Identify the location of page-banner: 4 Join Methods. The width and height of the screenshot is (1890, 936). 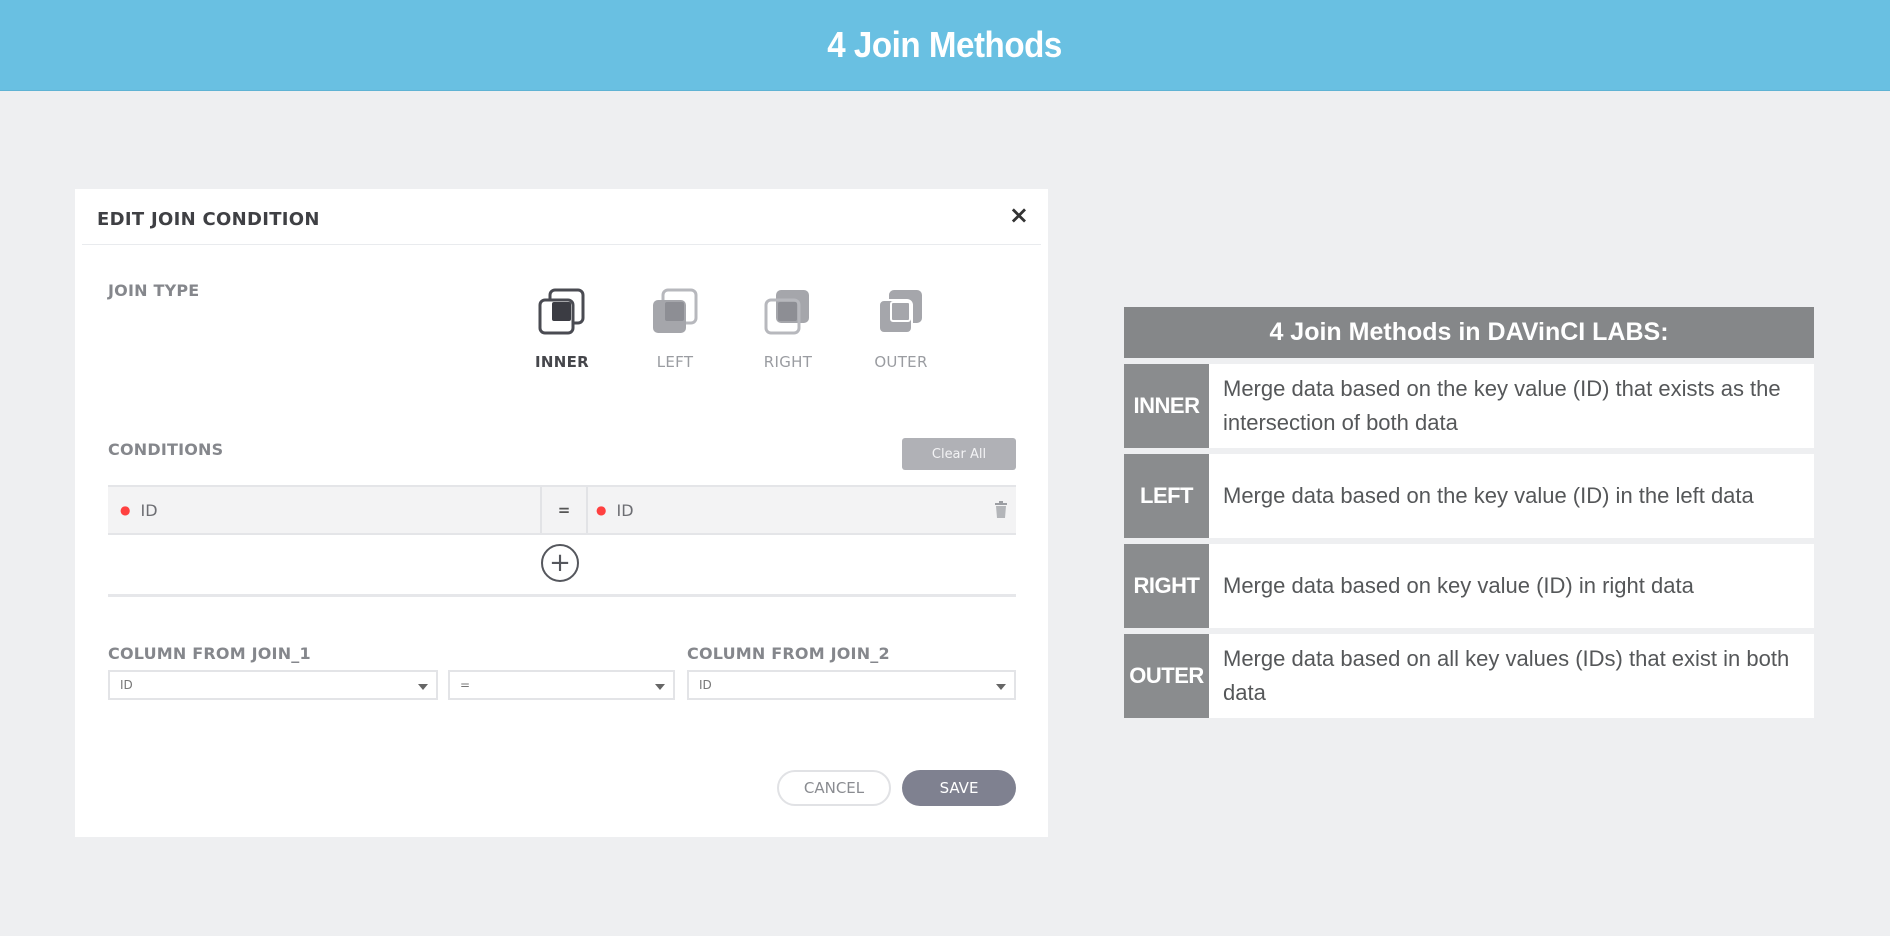
(945, 45).